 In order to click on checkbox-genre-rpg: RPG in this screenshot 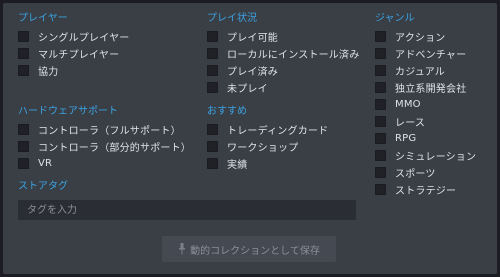, I will do `click(425, 138)`.